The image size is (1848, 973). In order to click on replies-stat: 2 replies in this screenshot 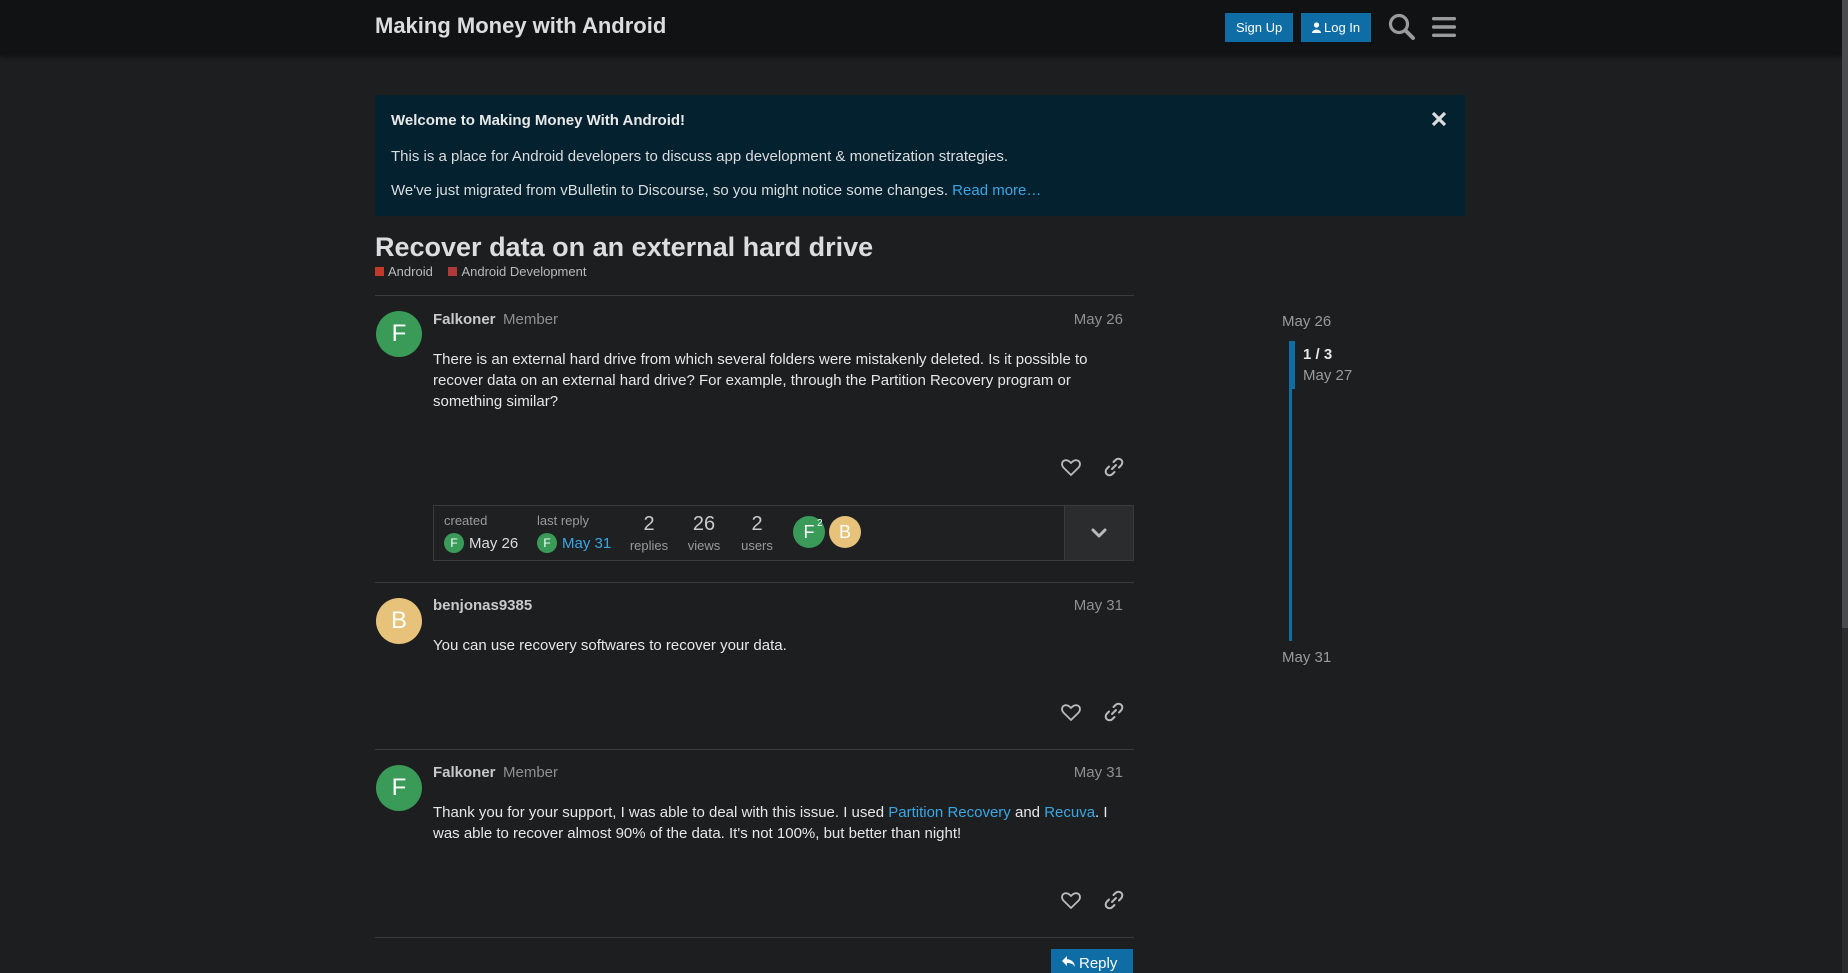, I will do `click(649, 533)`.